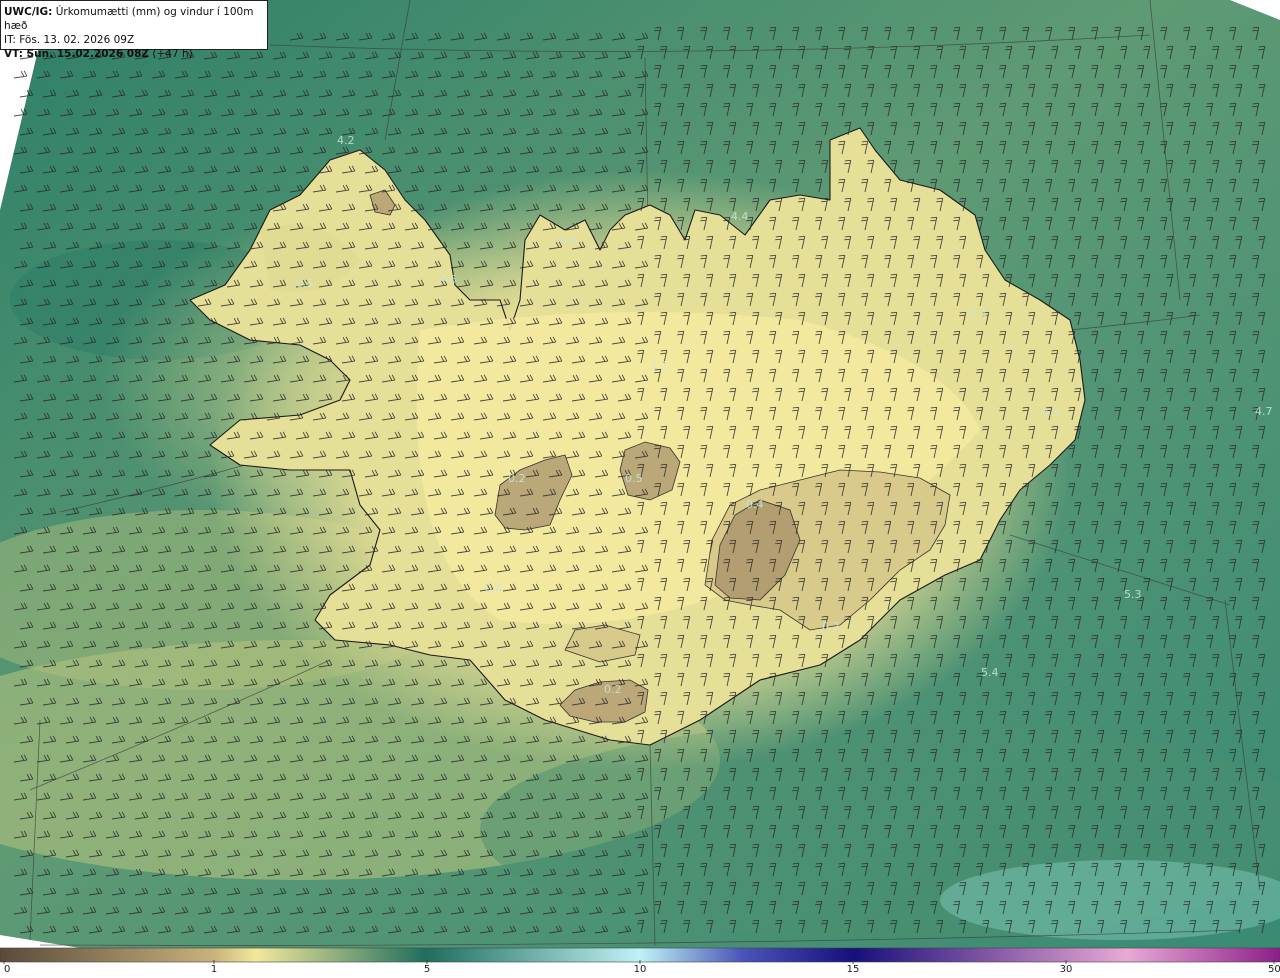  I want to click on map-value-label: 1.1, so click(660, 365).